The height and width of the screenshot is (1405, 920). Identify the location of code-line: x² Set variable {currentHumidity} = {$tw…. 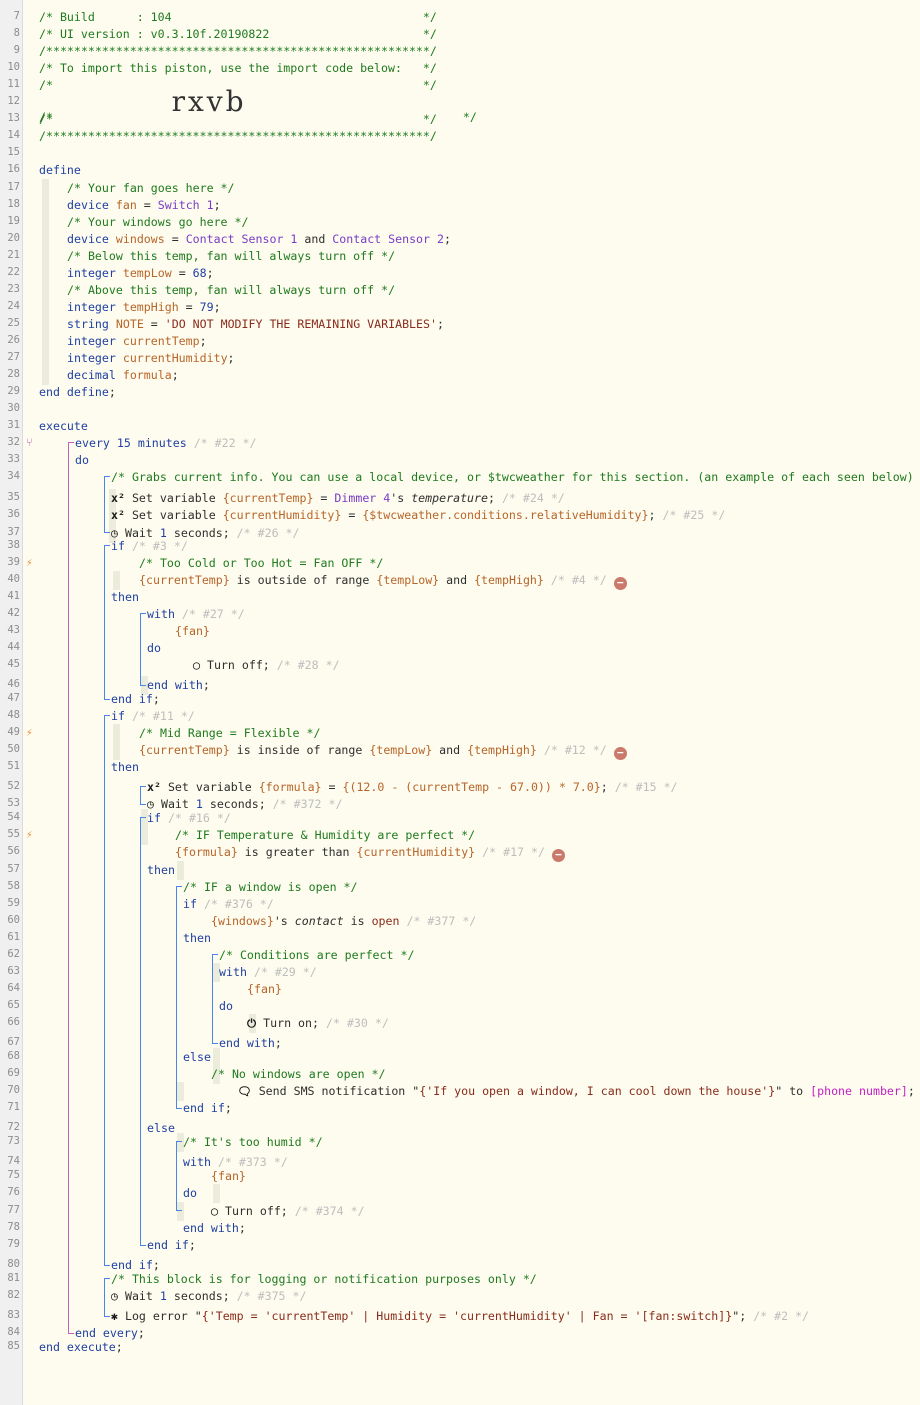
(418, 515).